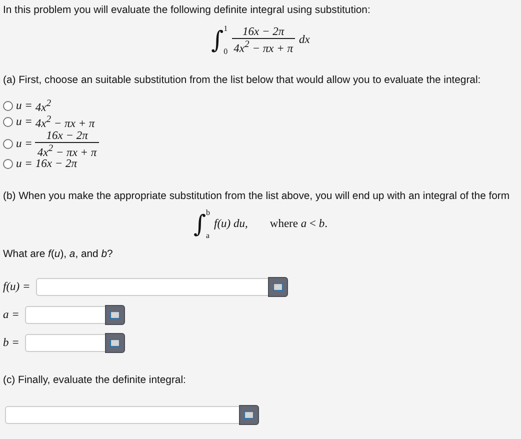 The image size is (521, 439). What do you see at coordinates (304, 40) in the screenshot?
I see `differential: dx` at bounding box center [304, 40].